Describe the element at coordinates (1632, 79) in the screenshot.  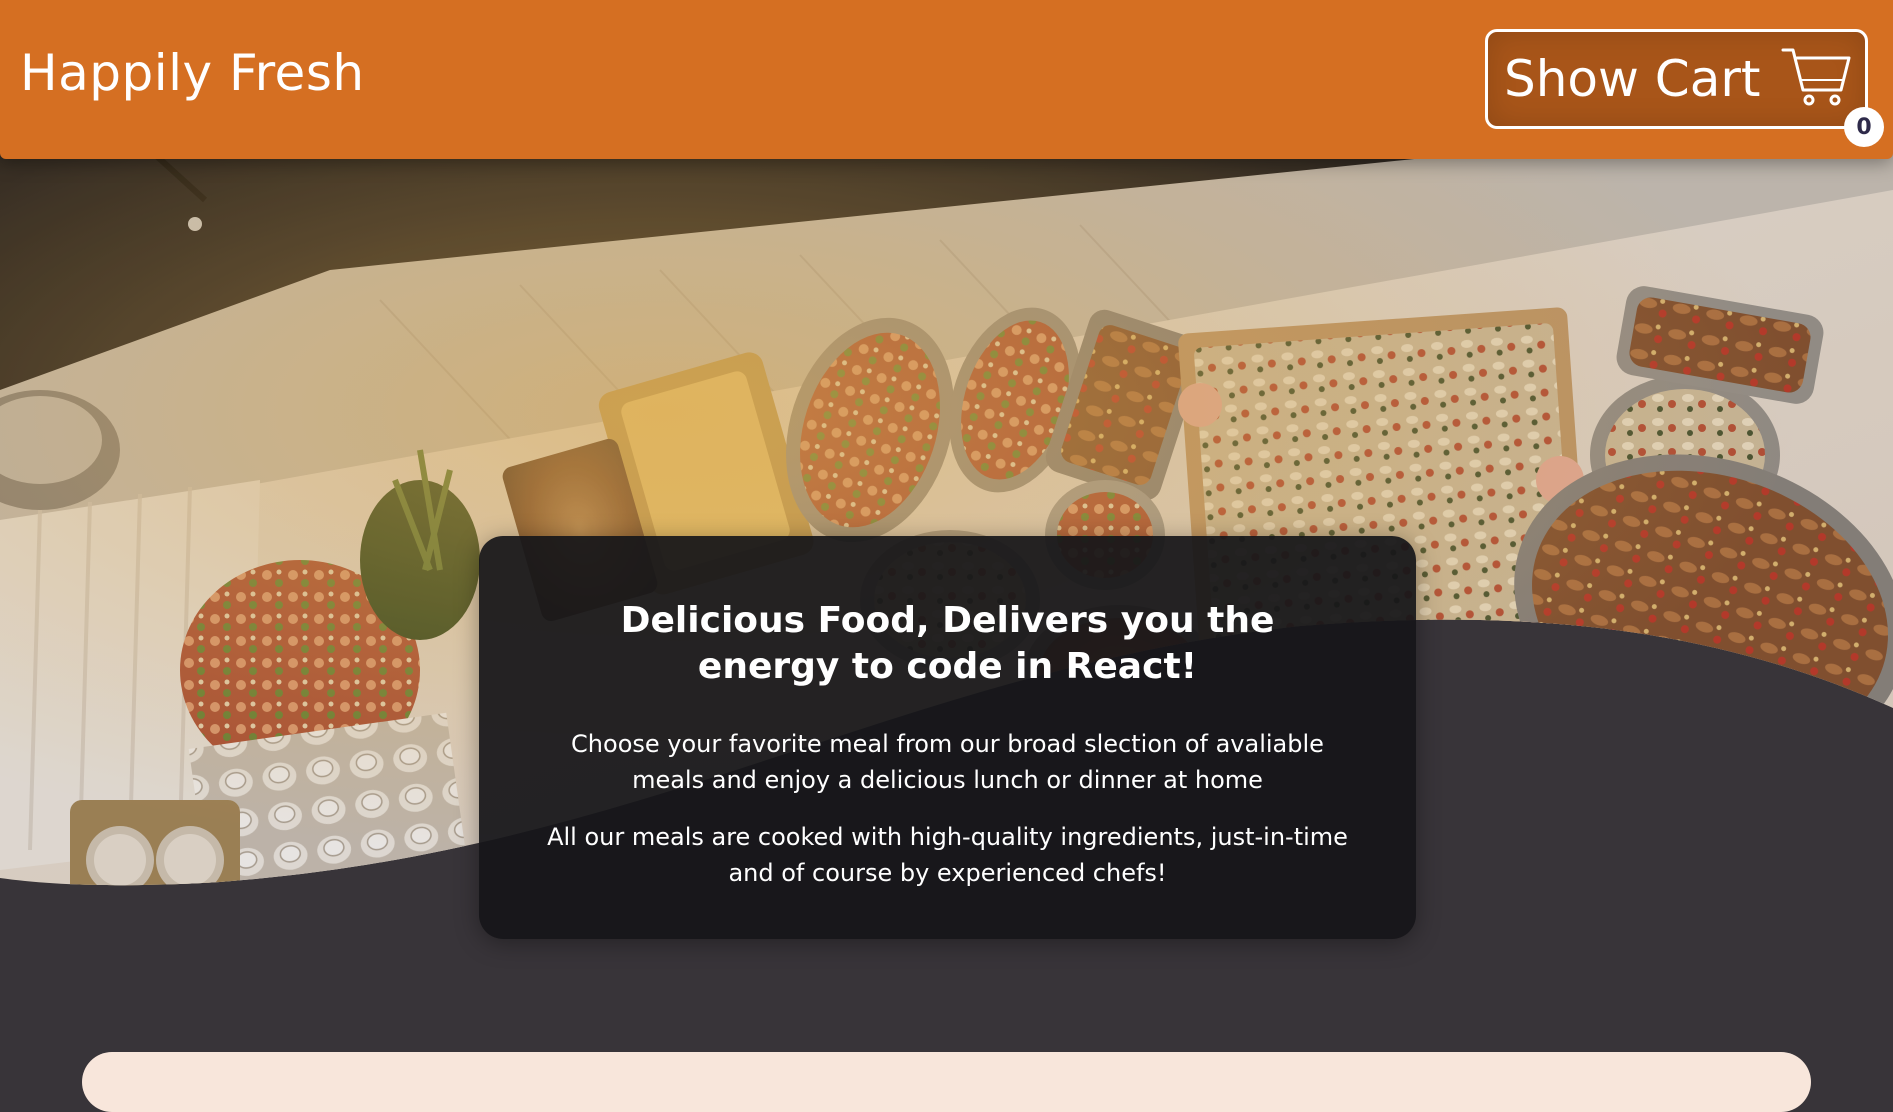
I see `show-cart-label: Show Cart` at that location.